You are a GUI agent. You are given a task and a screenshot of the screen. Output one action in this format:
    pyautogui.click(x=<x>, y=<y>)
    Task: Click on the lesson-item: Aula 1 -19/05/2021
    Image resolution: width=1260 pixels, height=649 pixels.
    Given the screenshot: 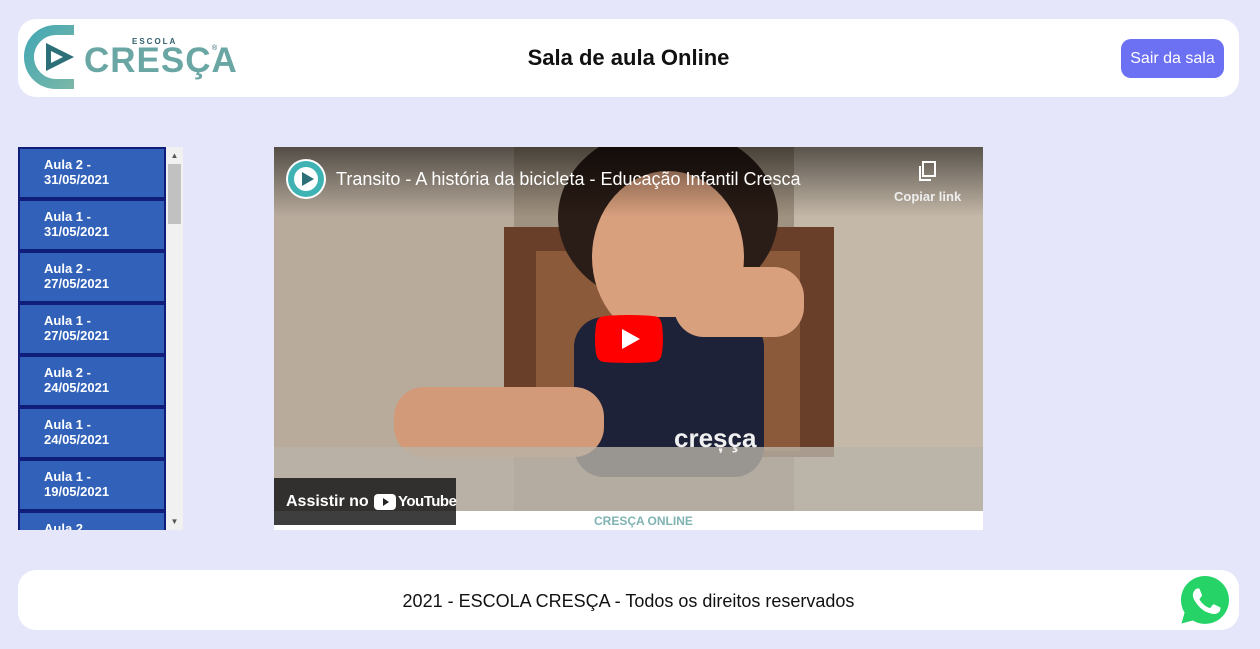 What is the action you would take?
    pyautogui.click(x=92, y=485)
    